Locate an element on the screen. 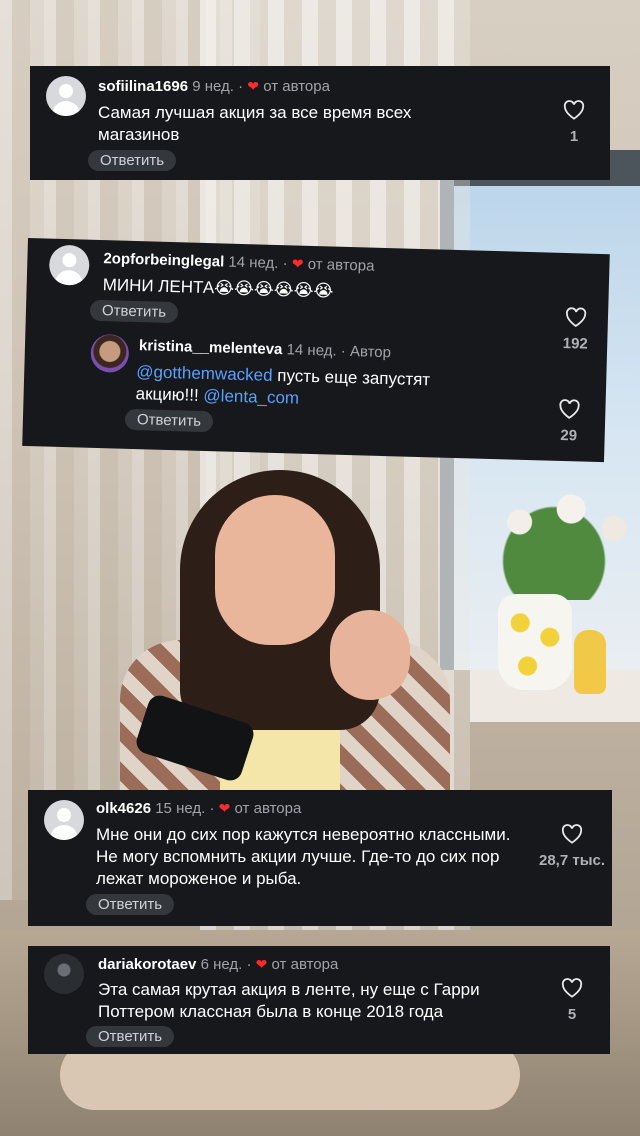 The height and width of the screenshot is (1136, 640). like-count: 192 is located at coordinates (575, 343).